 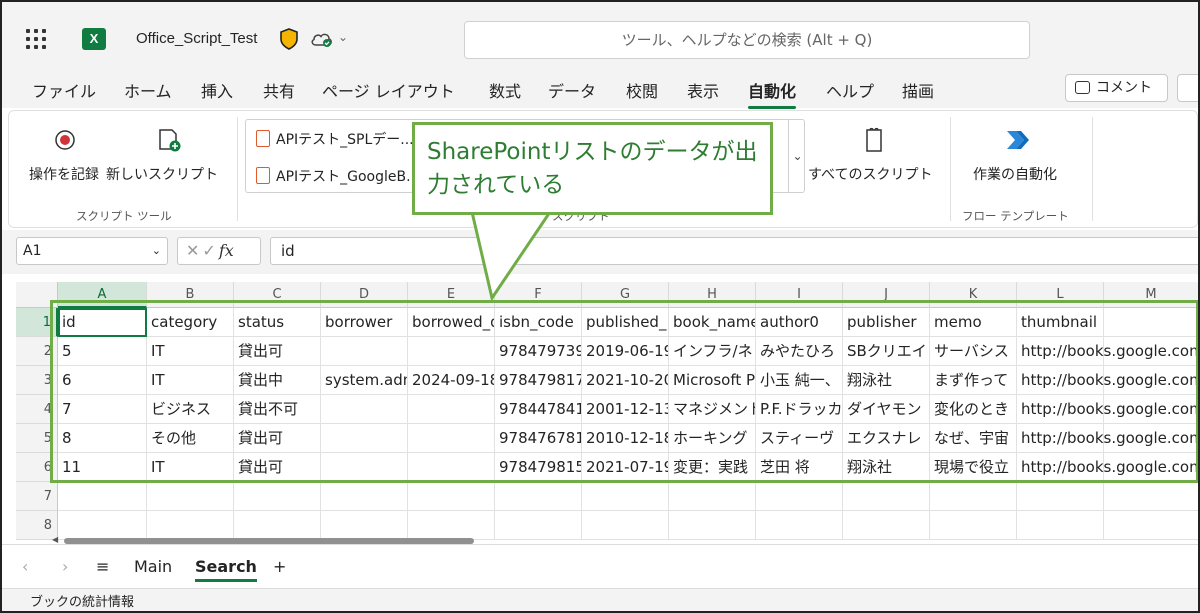 What do you see at coordinates (226, 569) in the screenshot?
I see `sheet-tab-search: Search` at bounding box center [226, 569].